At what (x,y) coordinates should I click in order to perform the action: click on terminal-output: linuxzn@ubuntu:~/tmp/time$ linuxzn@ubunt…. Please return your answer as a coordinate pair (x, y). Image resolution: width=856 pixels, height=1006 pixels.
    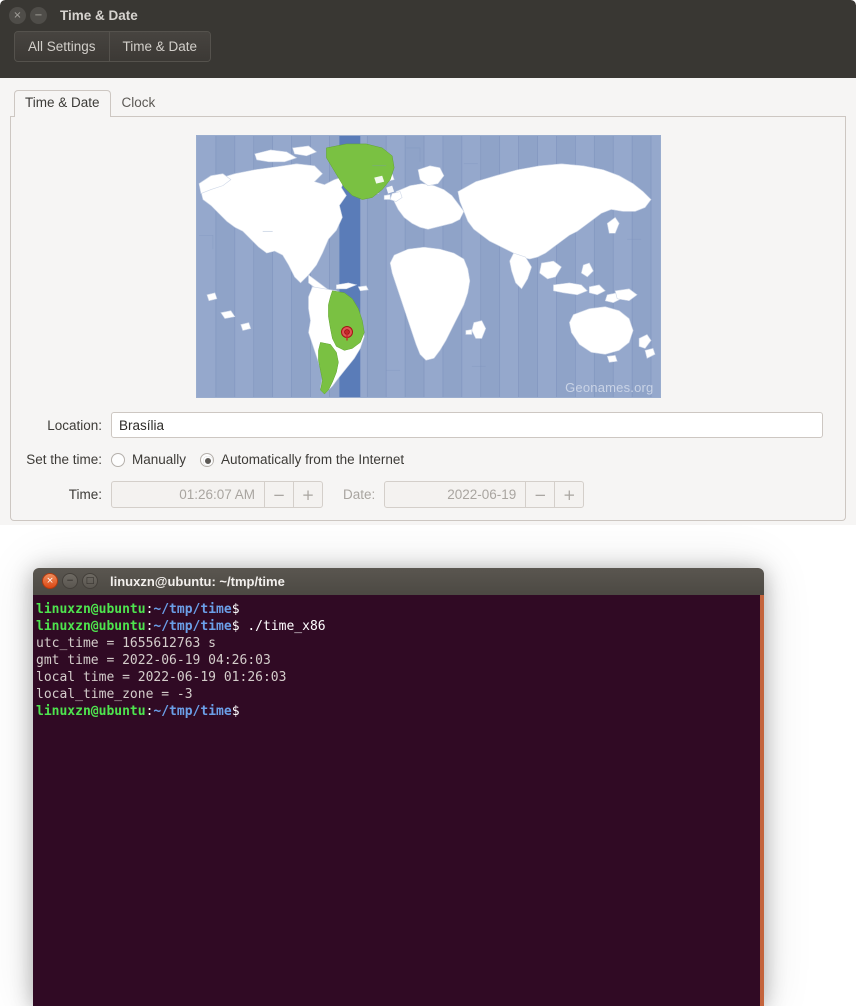
    Looking at the image, I should click on (181, 660).